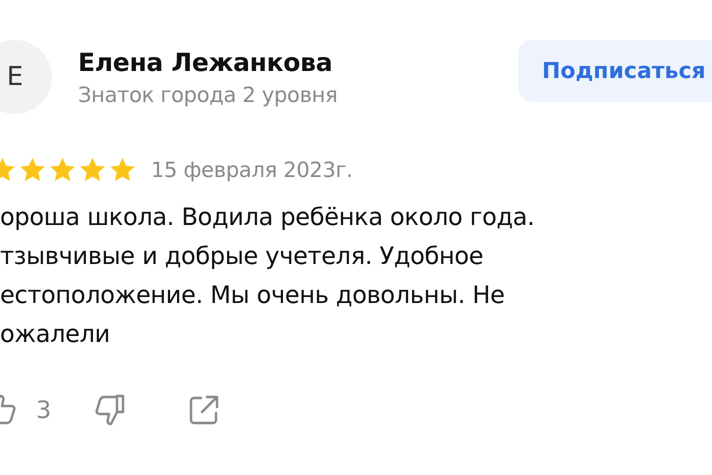 The image size is (712, 475). What do you see at coordinates (55, 334) in the screenshot?
I see `review-text: ожалели` at bounding box center [55, 334].